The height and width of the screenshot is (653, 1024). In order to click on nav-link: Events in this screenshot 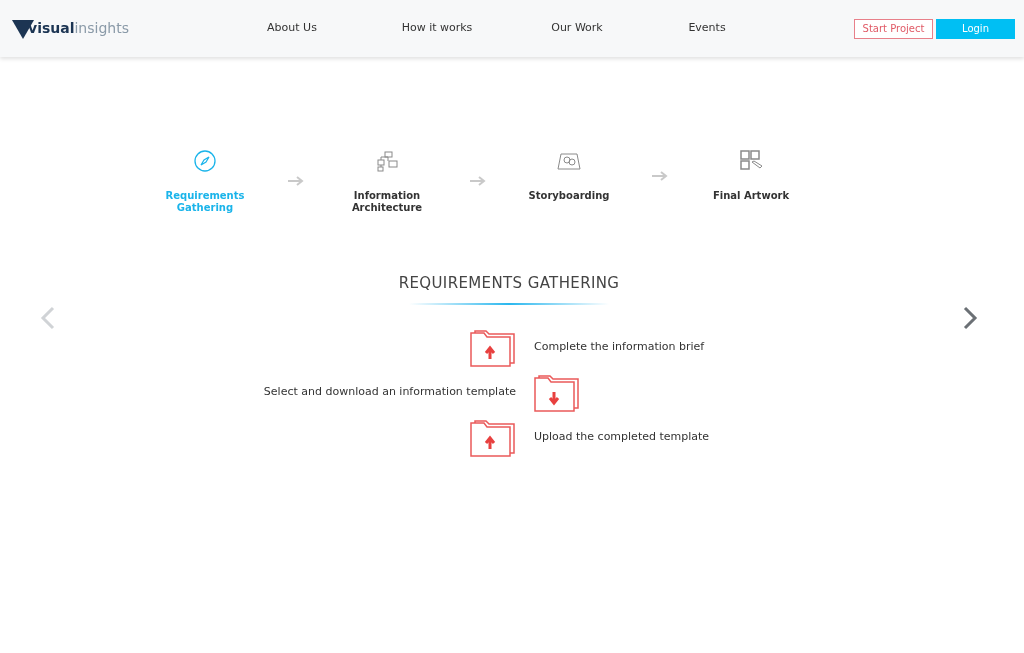, I will do `click(707, 28)`.